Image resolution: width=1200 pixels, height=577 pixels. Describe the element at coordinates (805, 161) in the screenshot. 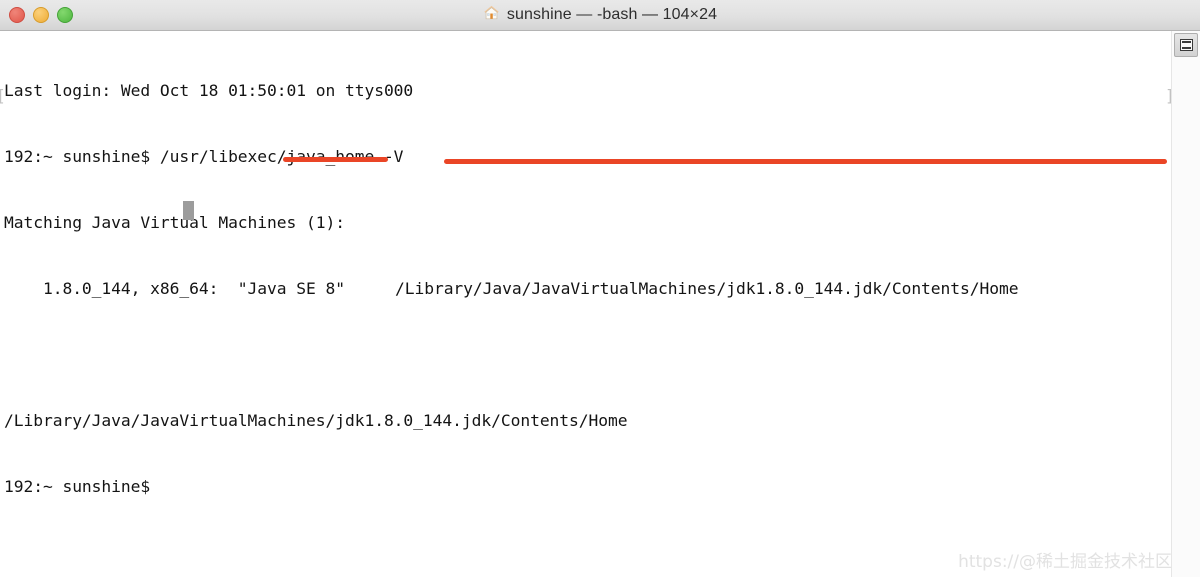

I see `jdk-path-underline` at that location.